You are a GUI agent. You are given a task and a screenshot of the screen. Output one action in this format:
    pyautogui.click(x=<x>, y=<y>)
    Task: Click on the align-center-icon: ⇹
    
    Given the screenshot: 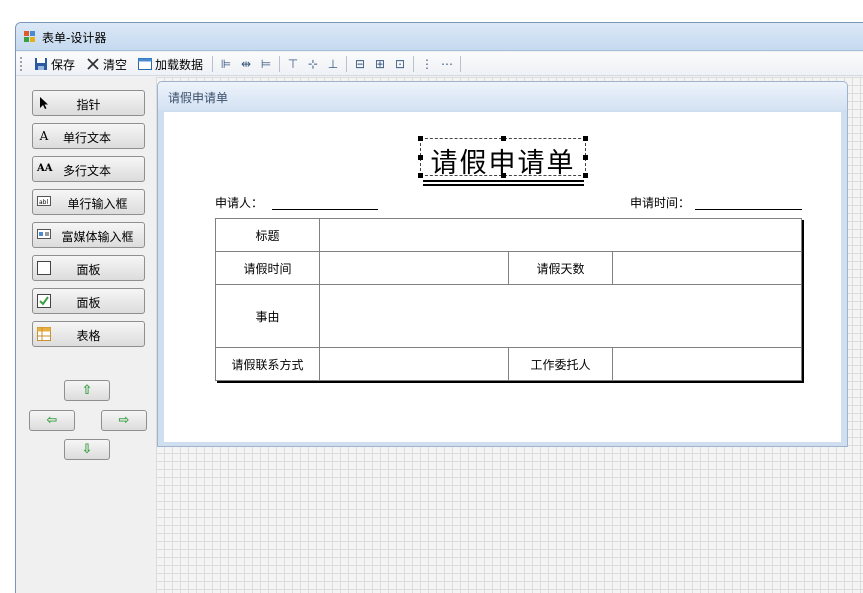 What is the action you would take?
    pyautogui.click(x=246, y=64)
    